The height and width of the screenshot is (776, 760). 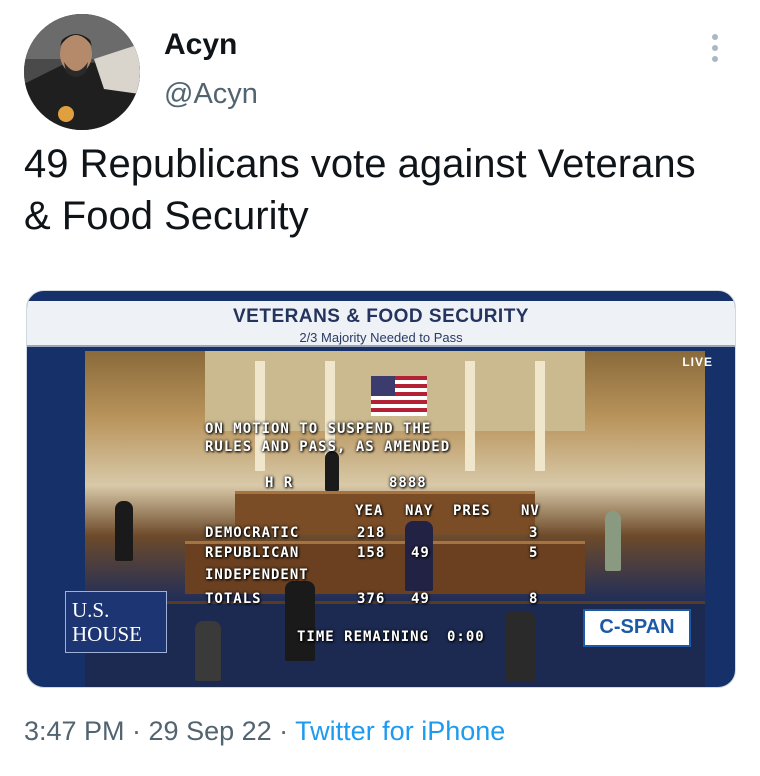 What do you see at coordinates (82, 72) in the screenshot?
I see `avatar` at bounding box center [82, 72].